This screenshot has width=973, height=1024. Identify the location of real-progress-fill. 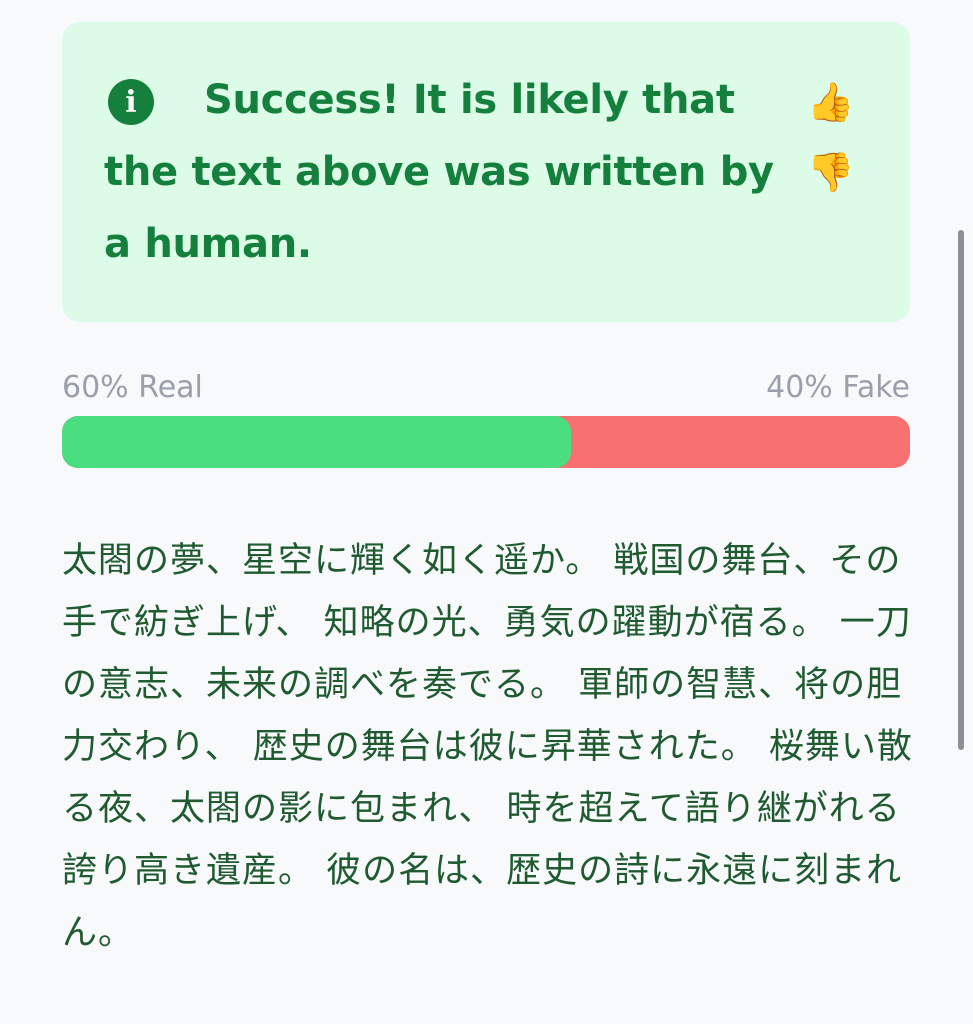
(316, 442).